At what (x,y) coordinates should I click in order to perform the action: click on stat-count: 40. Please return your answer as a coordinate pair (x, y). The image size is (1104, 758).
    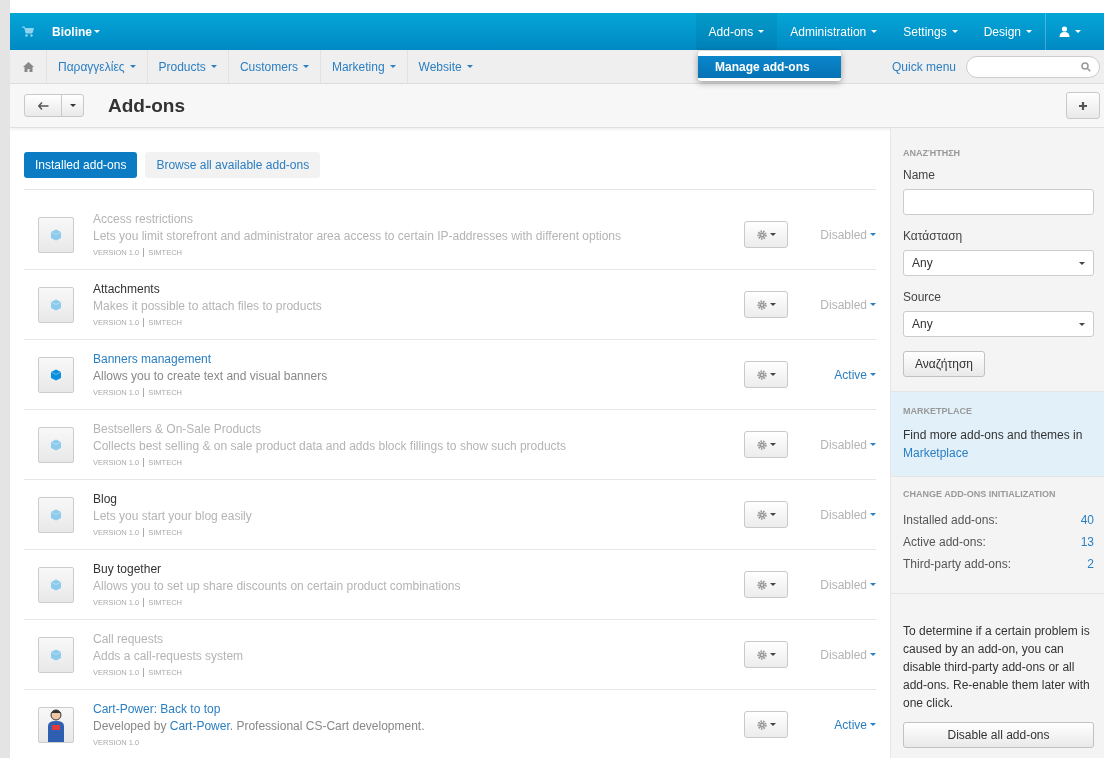
    Looking at the image, I should click on (1087, 520).